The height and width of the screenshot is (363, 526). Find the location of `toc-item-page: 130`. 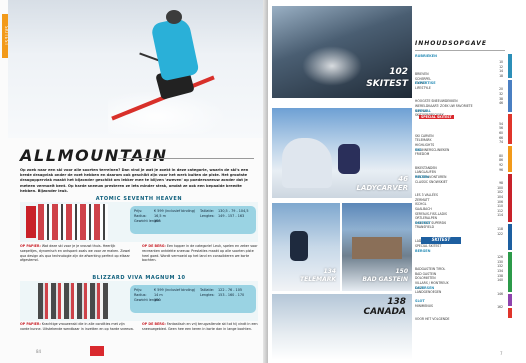

toc-item-page: 130 is located at coordinates (500, 261).